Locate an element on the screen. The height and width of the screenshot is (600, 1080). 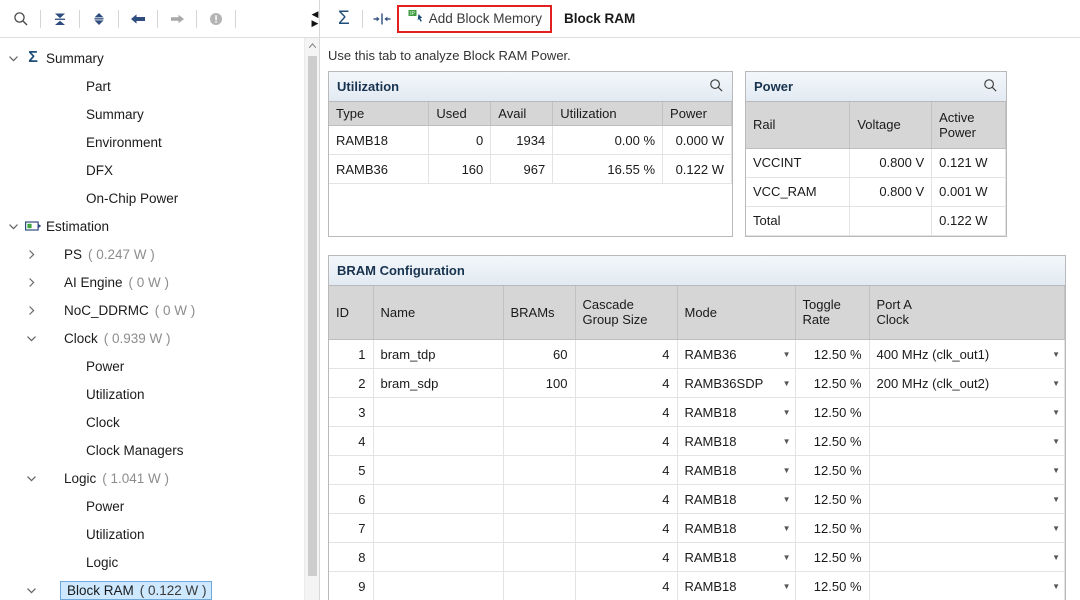
table-row: 5 4 RAMB18 ▼ 12.50 % ▼ is located at coordinates (697, 470).